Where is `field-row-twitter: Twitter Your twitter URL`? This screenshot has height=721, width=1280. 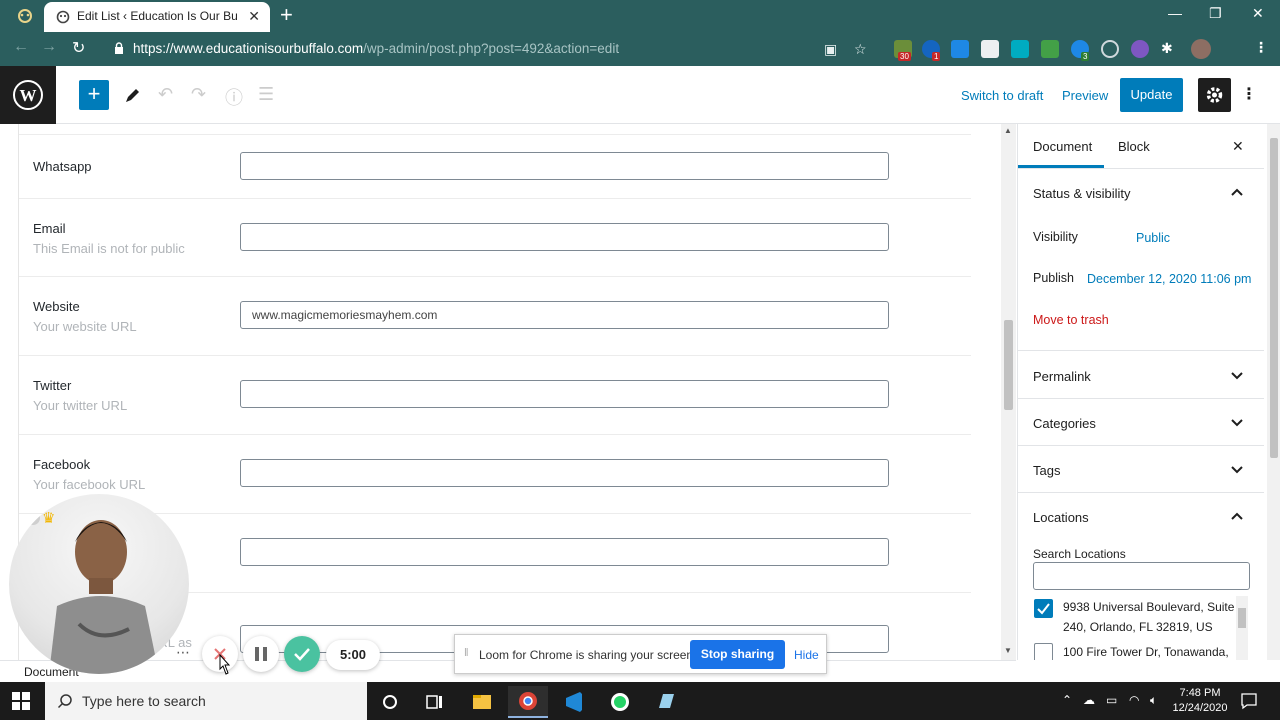
field-row-twitter: Twitter Your twitter URL is located at coordinates (495, 394).